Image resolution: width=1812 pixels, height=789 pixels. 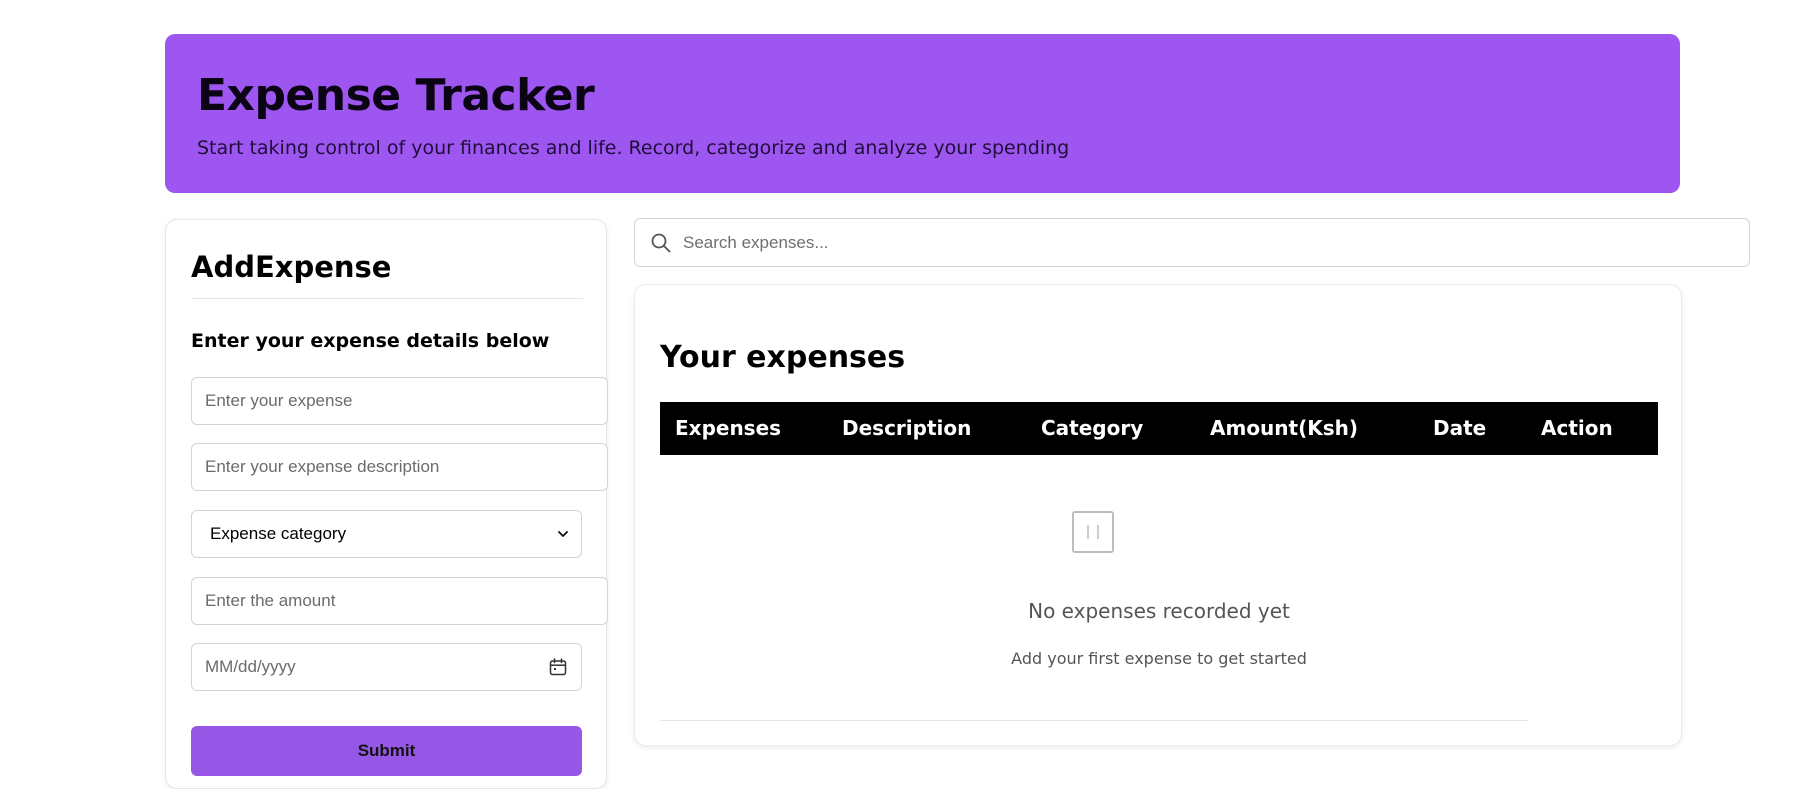 What do you see at coordinates (1284, 428) in the screenshot?
I see `column-header-amount: Amount(Ksh)` at bounding box center [1284, 428].